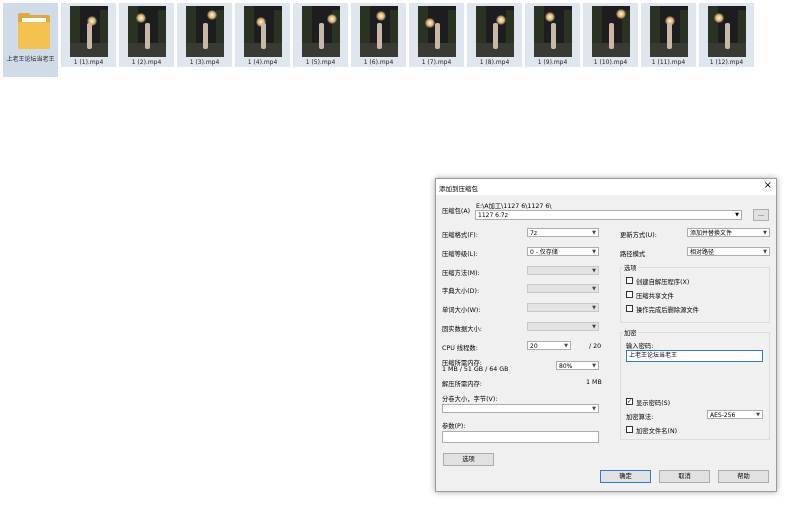 The width and height of the screenshot is (800, 531). I want to click on password-label: 输入密码:, so click(640, 346).